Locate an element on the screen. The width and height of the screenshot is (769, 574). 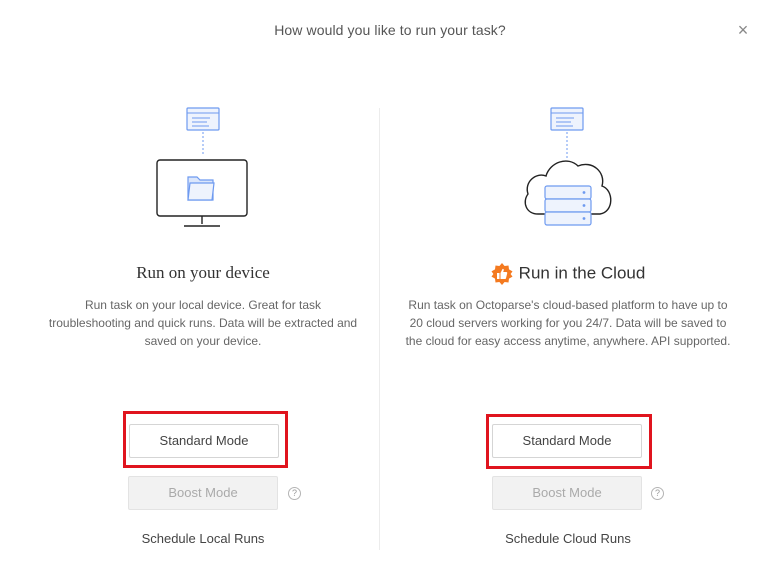
cloud-standard-mode-button: Standard Mode is located at coordinates (567, 441).